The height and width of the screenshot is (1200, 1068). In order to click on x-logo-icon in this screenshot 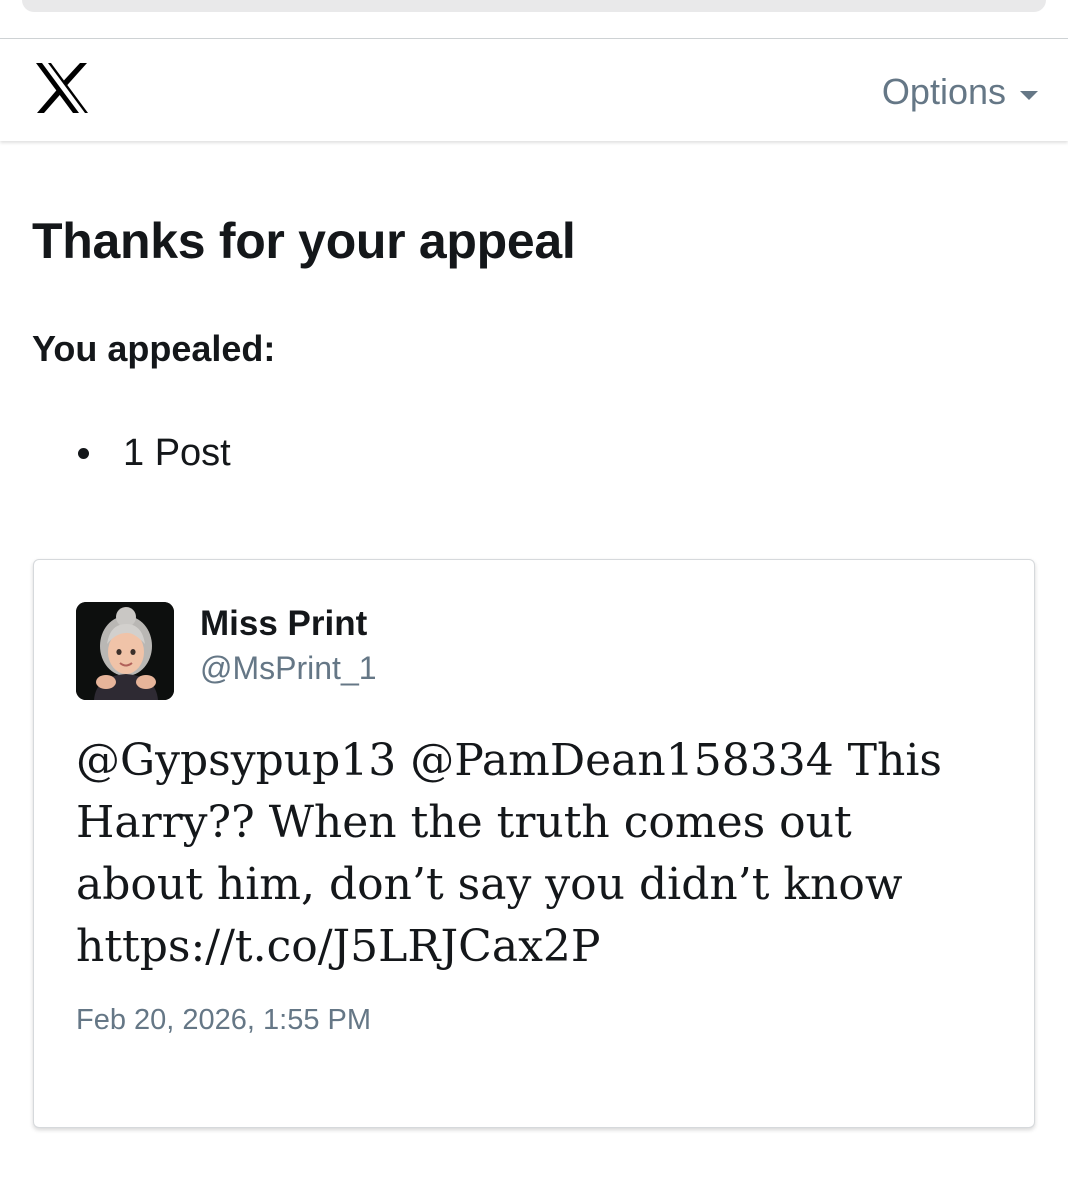, I will do `click(62, 88)`.